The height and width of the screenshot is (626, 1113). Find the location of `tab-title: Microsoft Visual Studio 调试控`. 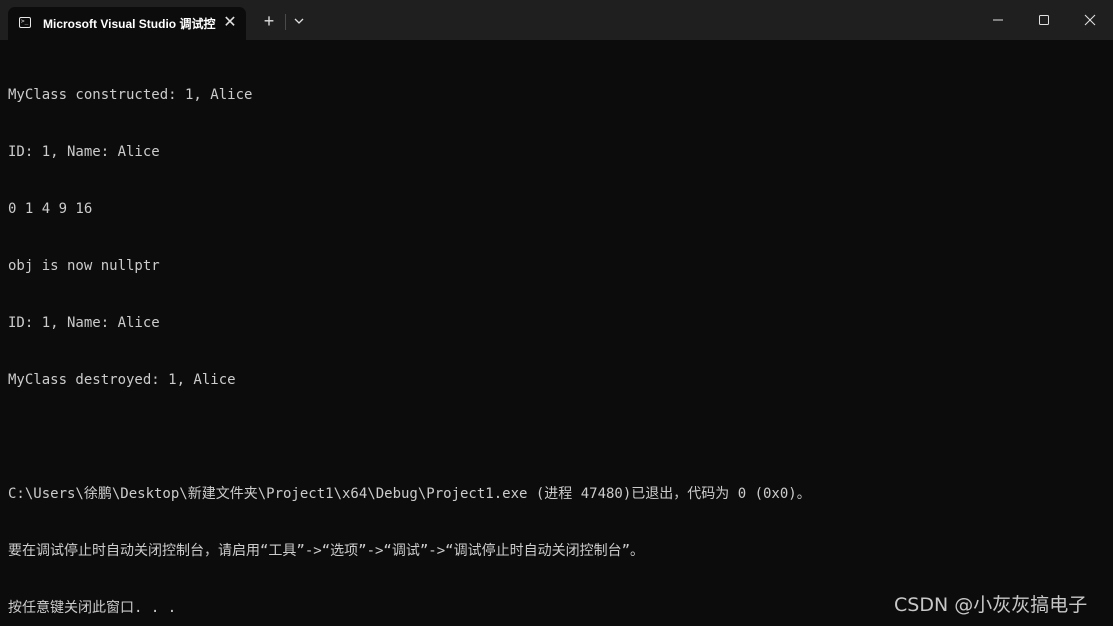

tab-title: Microsoft Visual Studio 调试控 is located at coordinates (129, 24).